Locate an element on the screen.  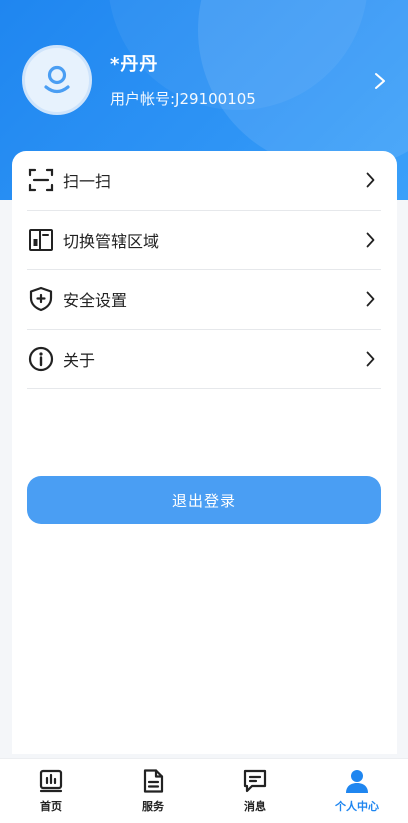
person-icon is located at coordinates (357, 781).